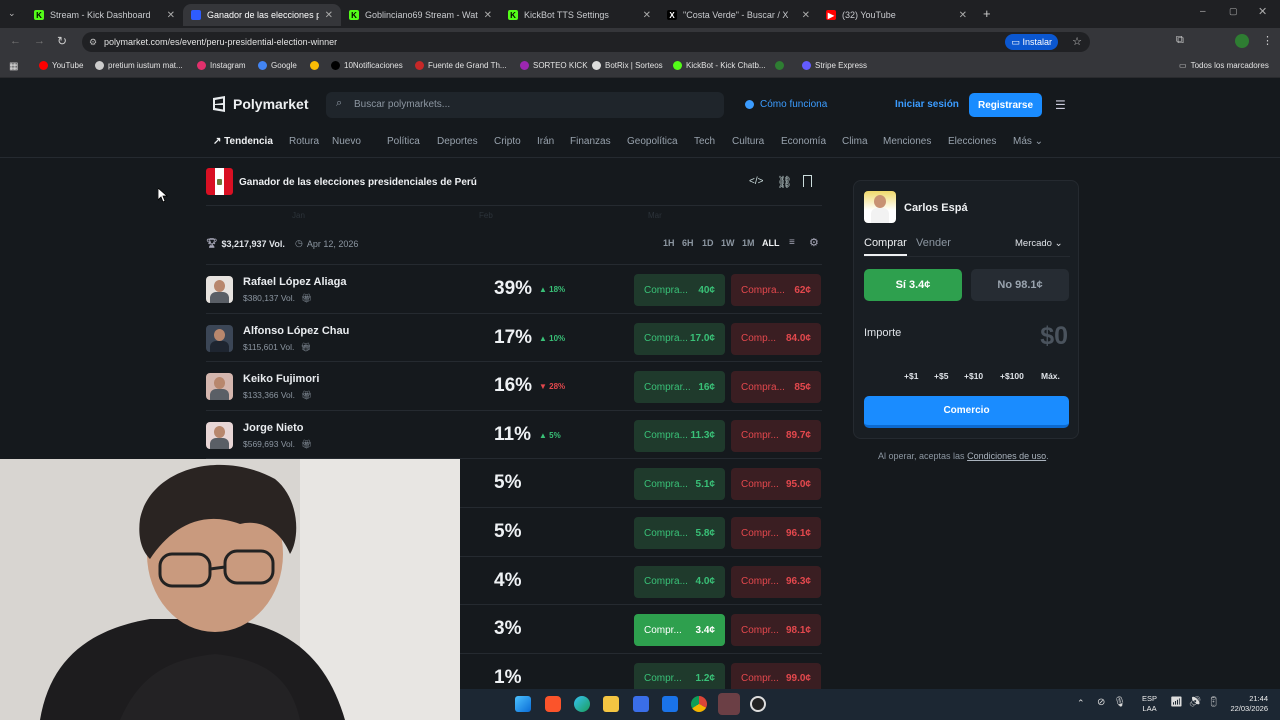 This screenshot has height=720, width=1280. Describe the element at coordinates (1203, 11) in the screenshot. I see `minimize-icon: –` at that location.